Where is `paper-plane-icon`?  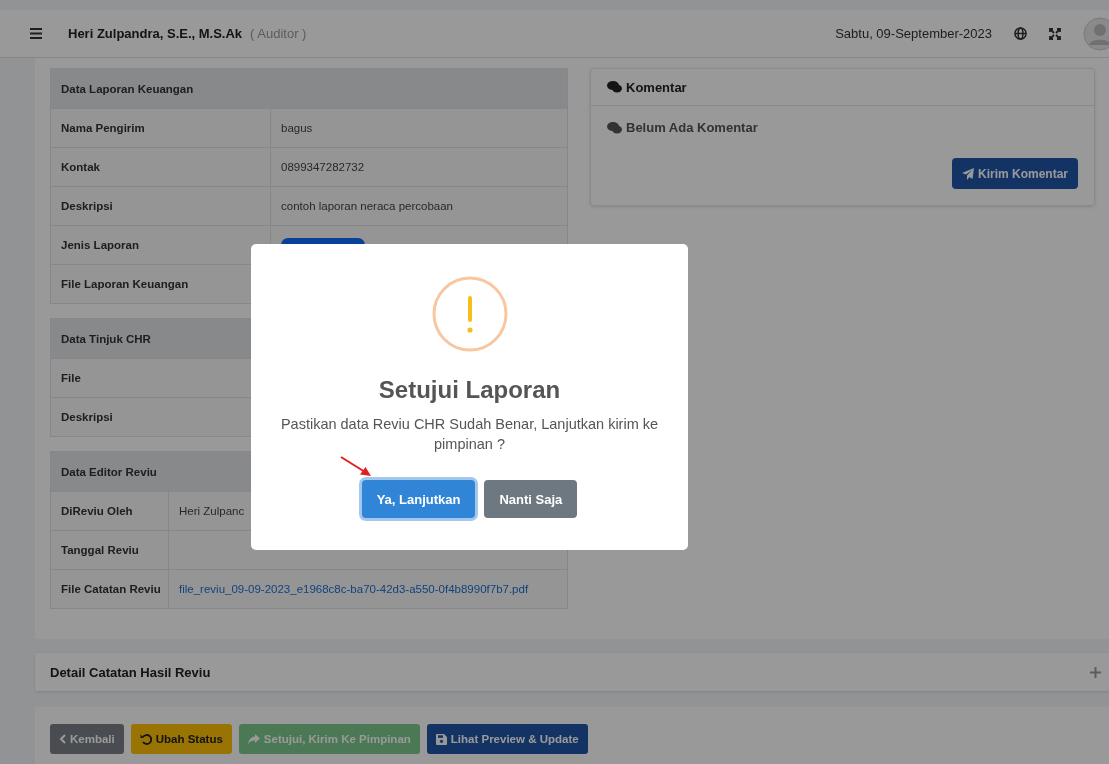 paper-plane-icon is located at coordinates (967, 173).